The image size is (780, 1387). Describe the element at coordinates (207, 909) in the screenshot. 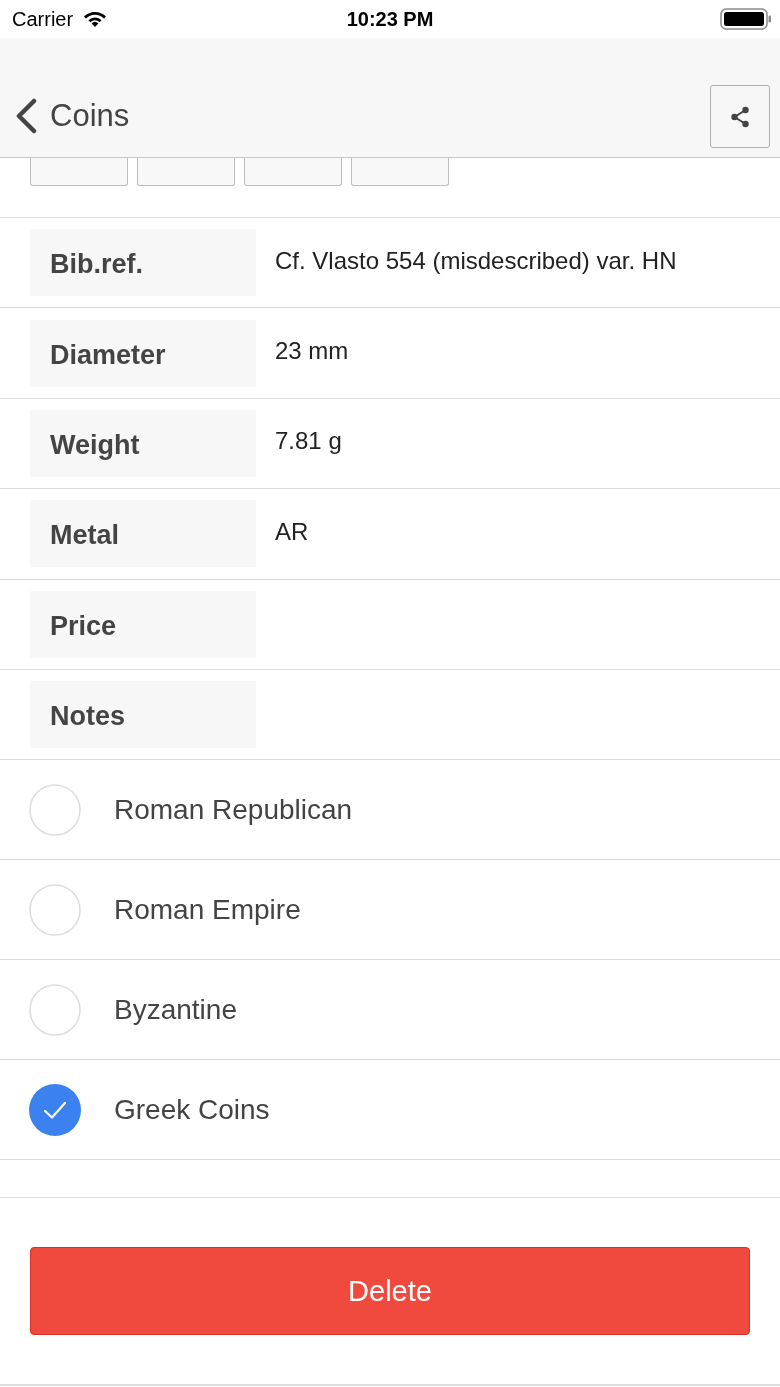

I see `category-label: Roman Empire` at that location.